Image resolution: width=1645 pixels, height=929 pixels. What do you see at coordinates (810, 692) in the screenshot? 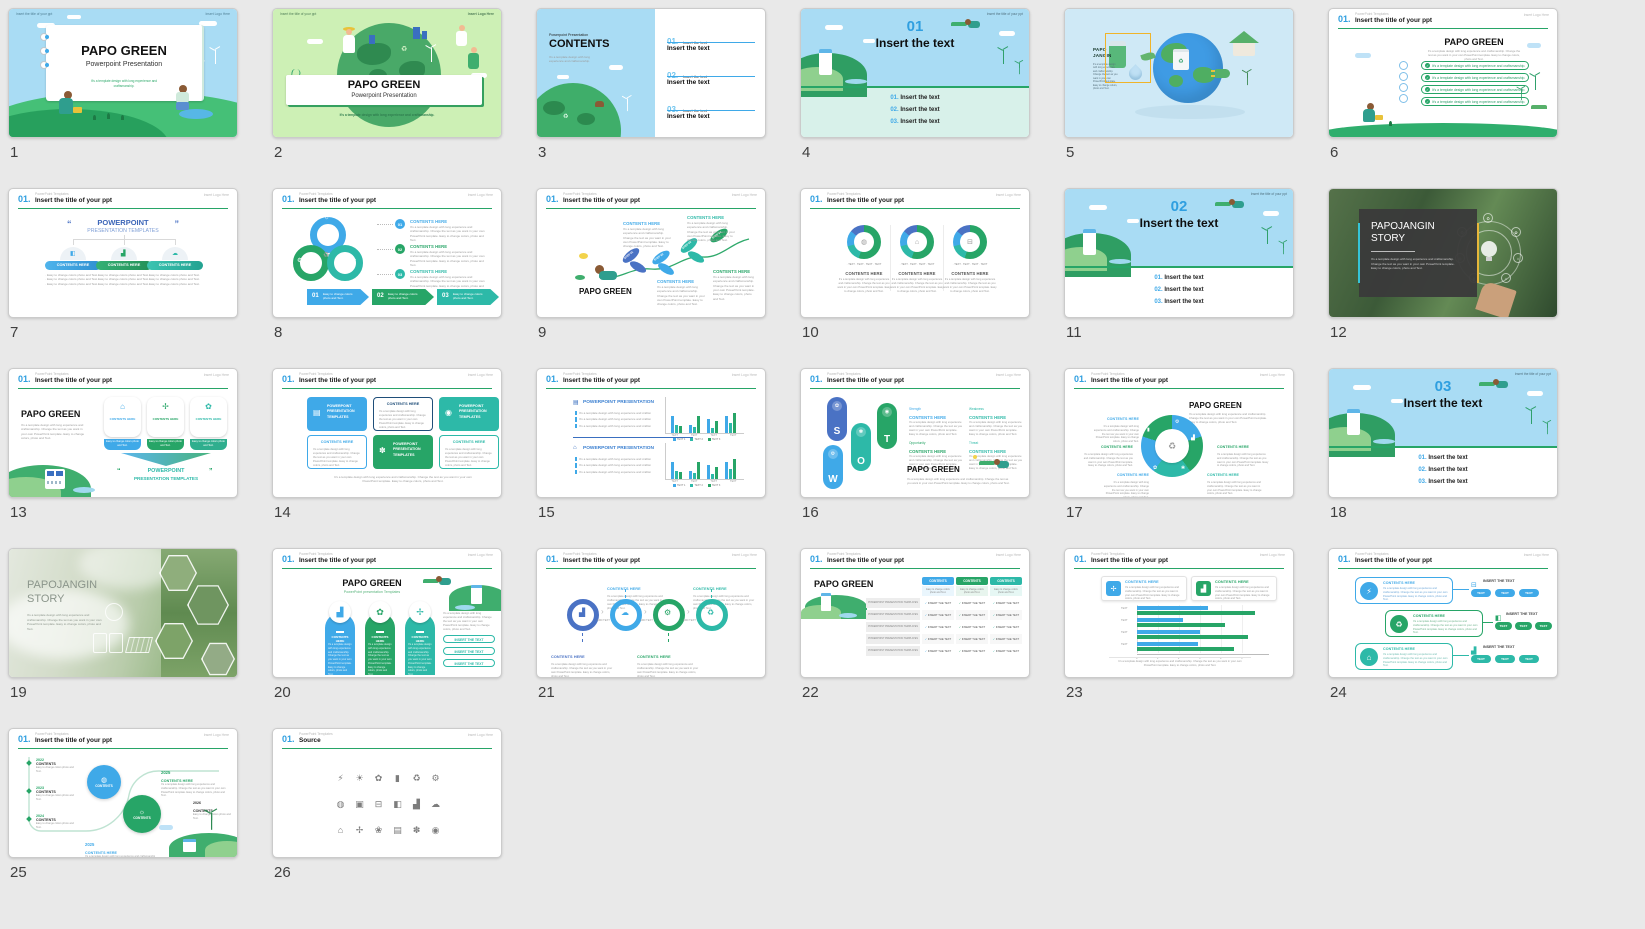
I see `slide-number: 22` at bounding box center [810, 692].